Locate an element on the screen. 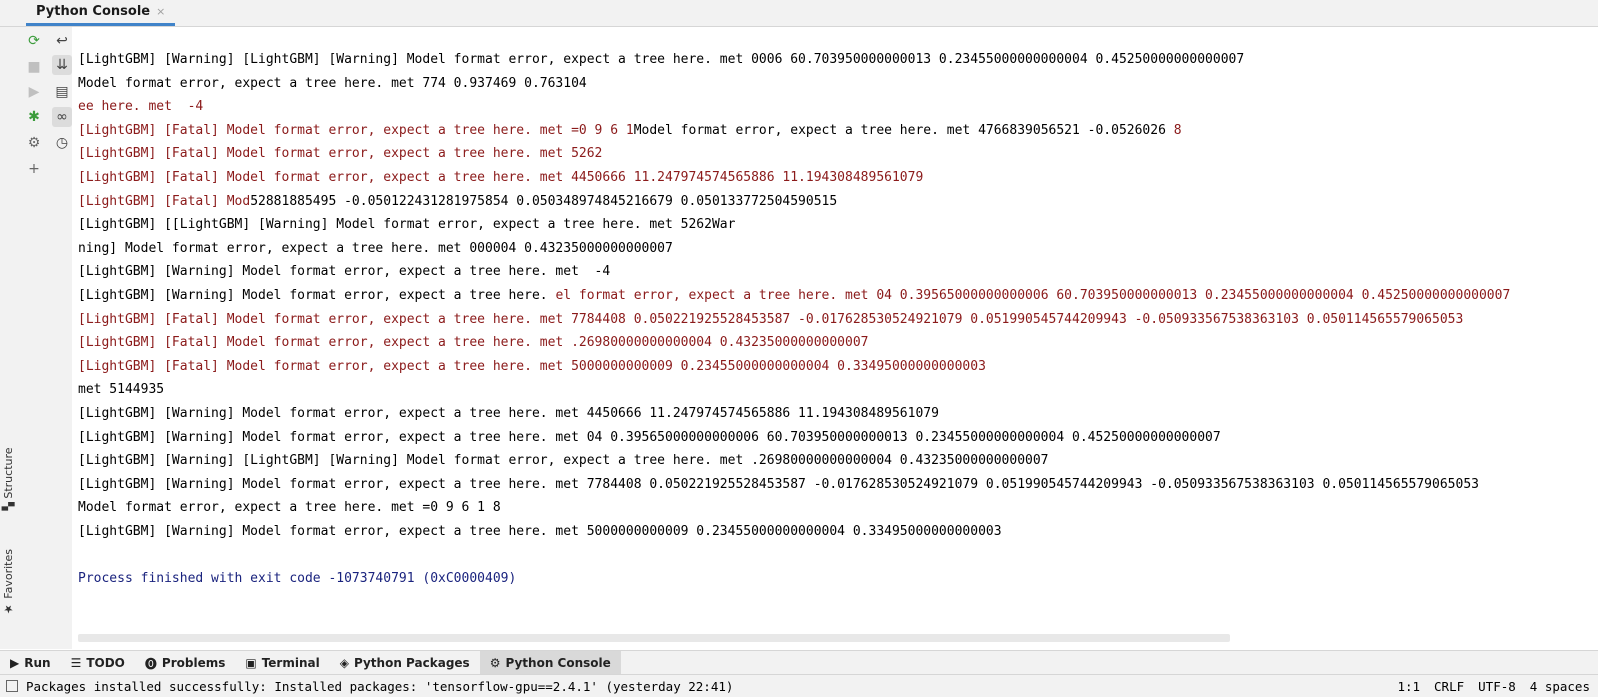  print-icon: ▤ is located at coordinates (62, 92).